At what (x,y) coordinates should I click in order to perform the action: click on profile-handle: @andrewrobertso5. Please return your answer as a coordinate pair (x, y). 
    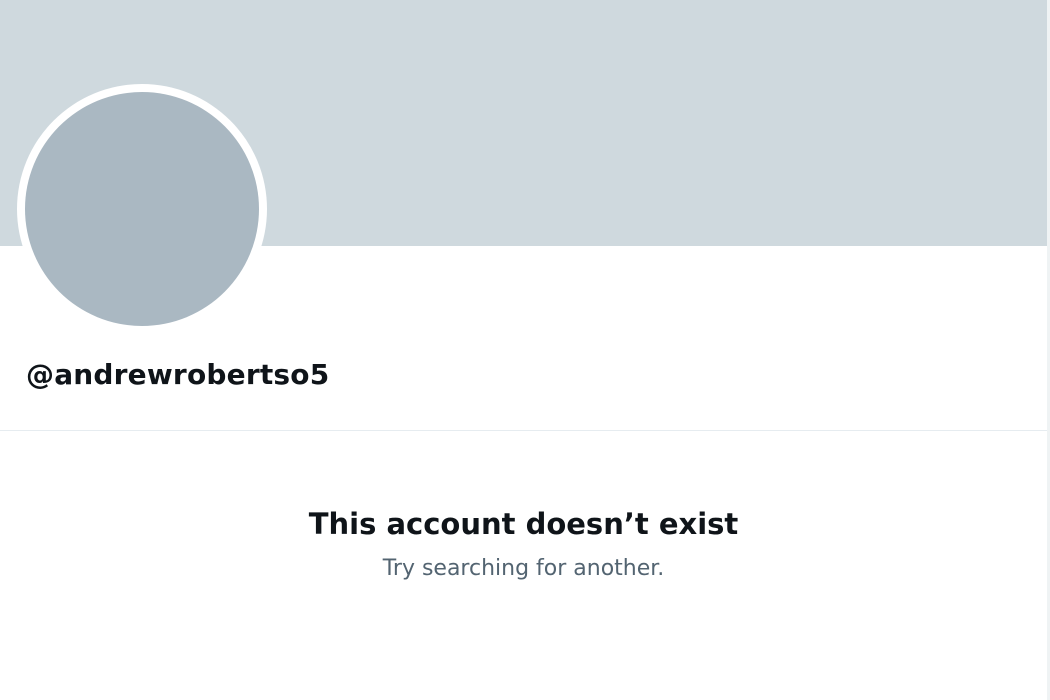
    Looking at the image, I should click on (178, 374).